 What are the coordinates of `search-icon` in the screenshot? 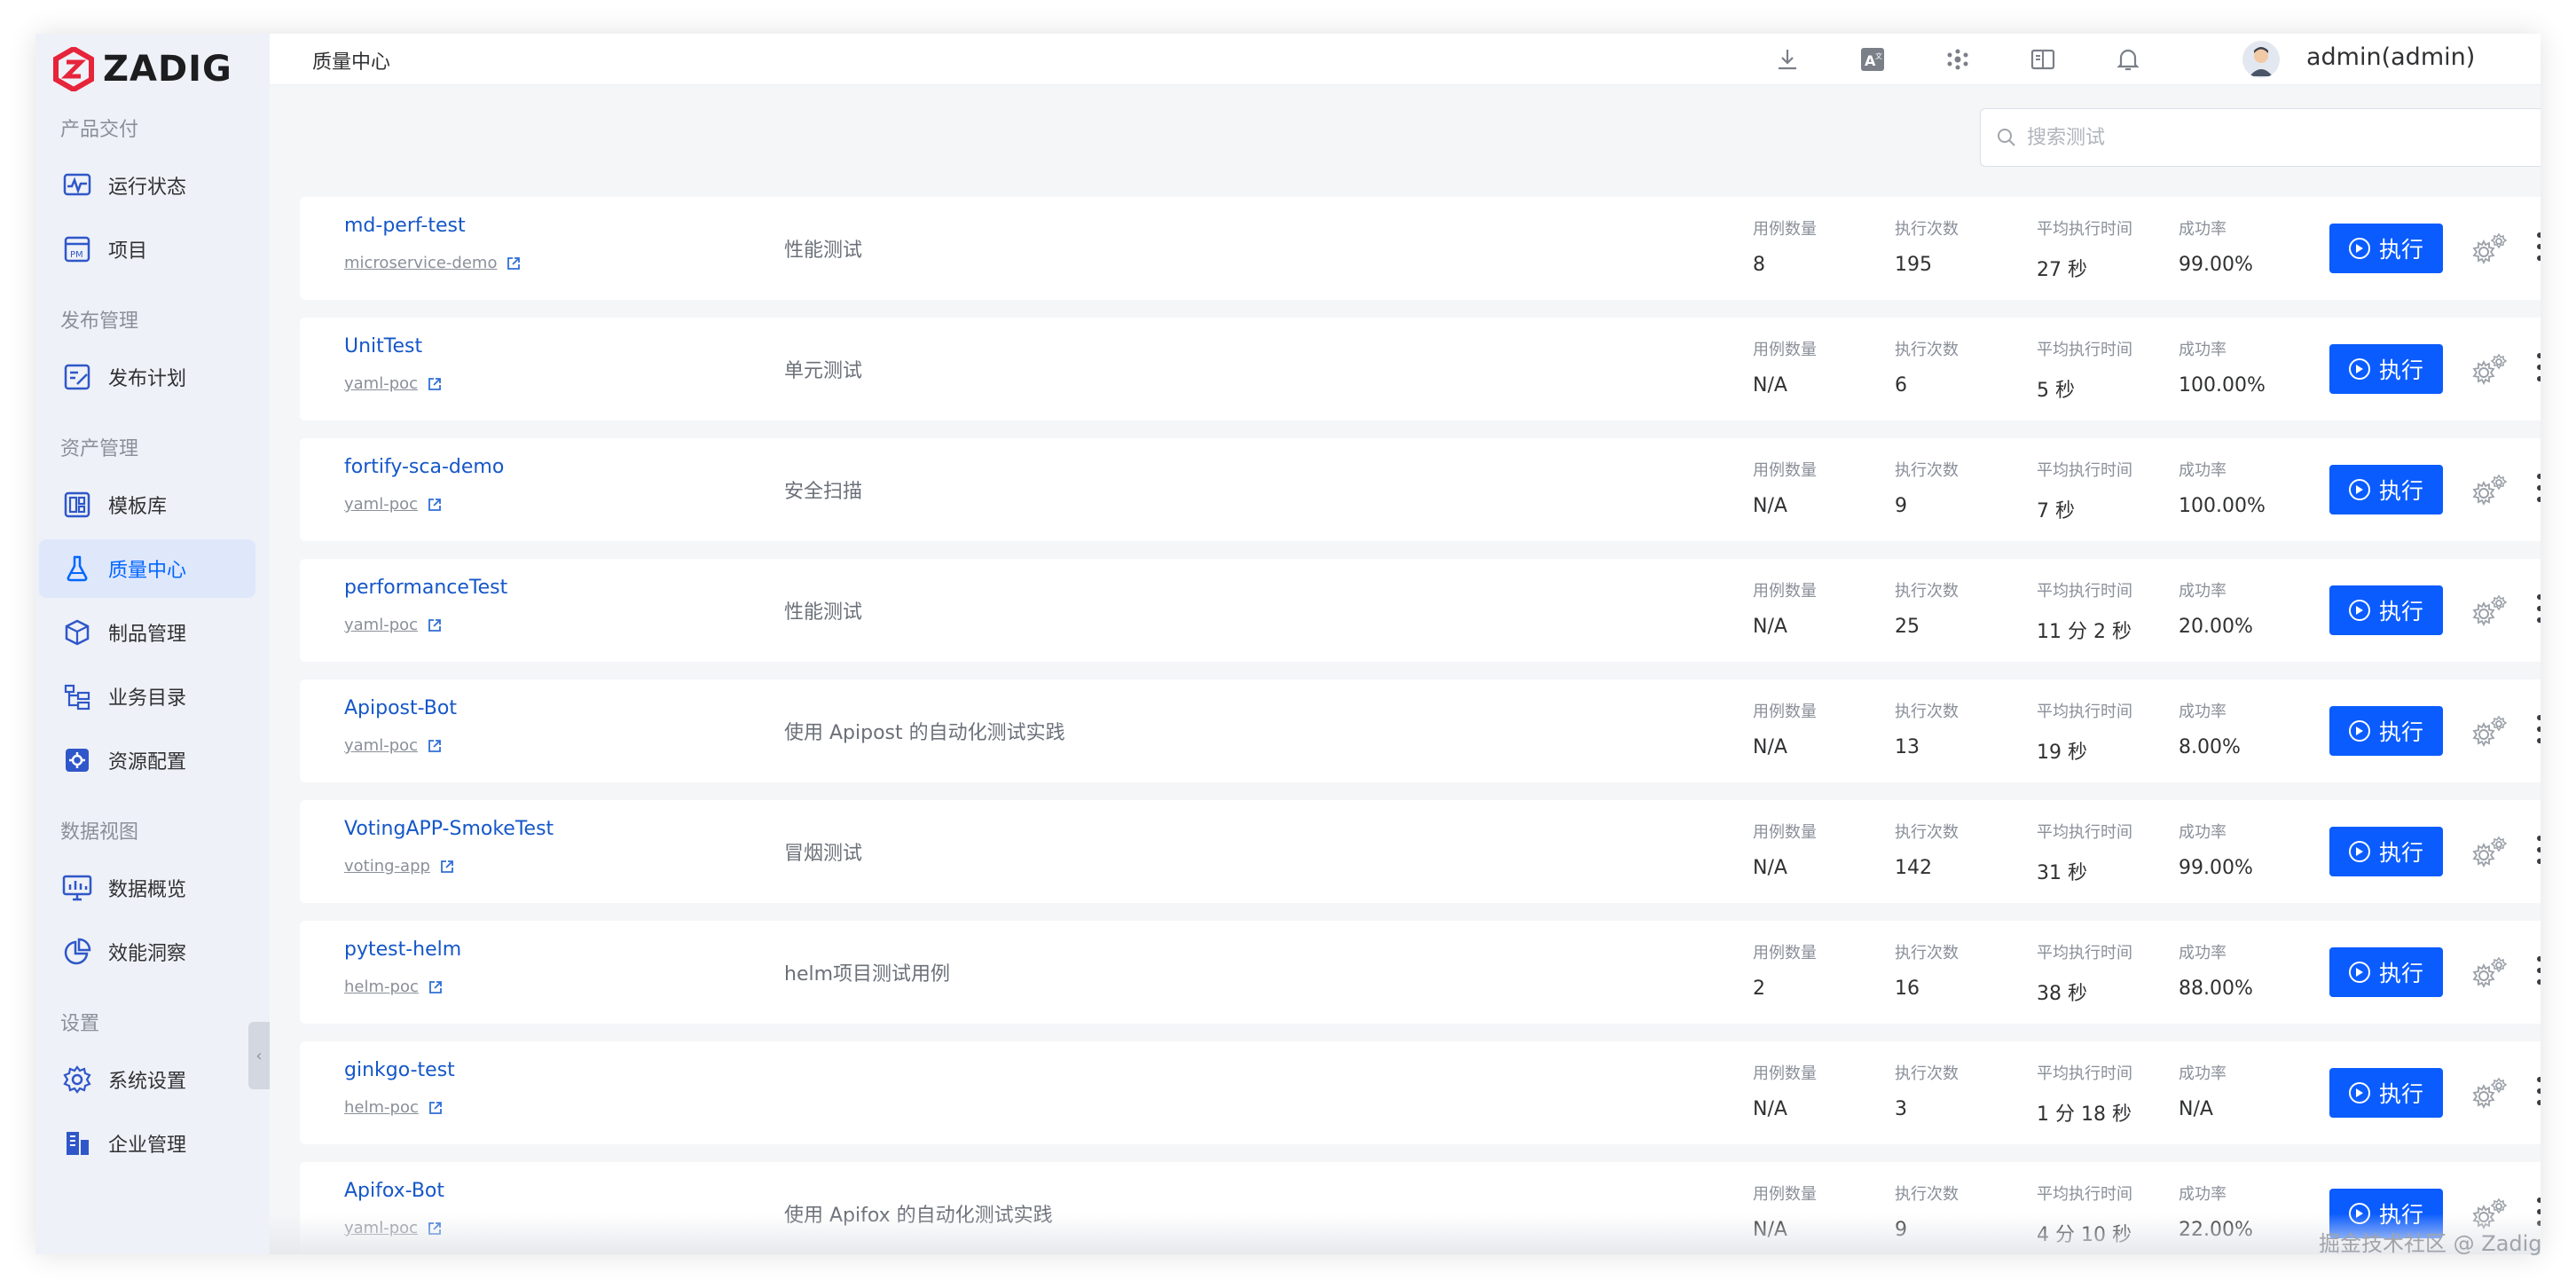 It's located at (2006, 137).